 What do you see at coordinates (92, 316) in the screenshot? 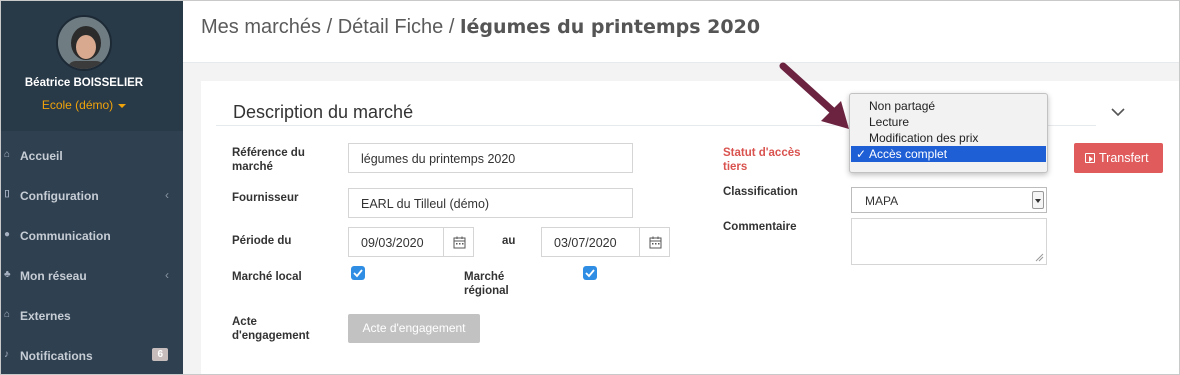
I see `sidebar-item-externes: ⌂ Externes` at bounding box center [92, 316].